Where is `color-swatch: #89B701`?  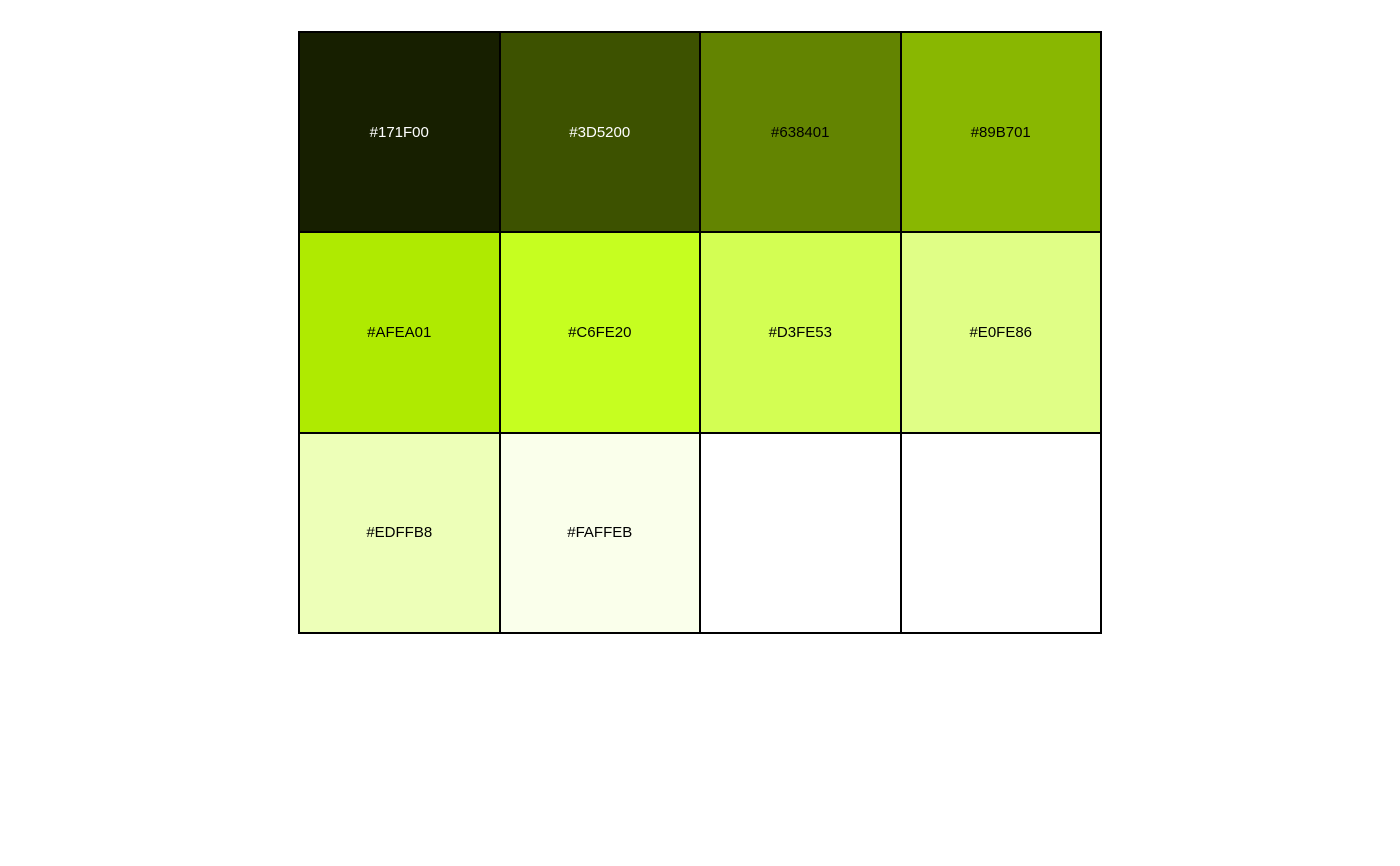
color-swatch: #89B701 is located at coordinates (1001, 133).